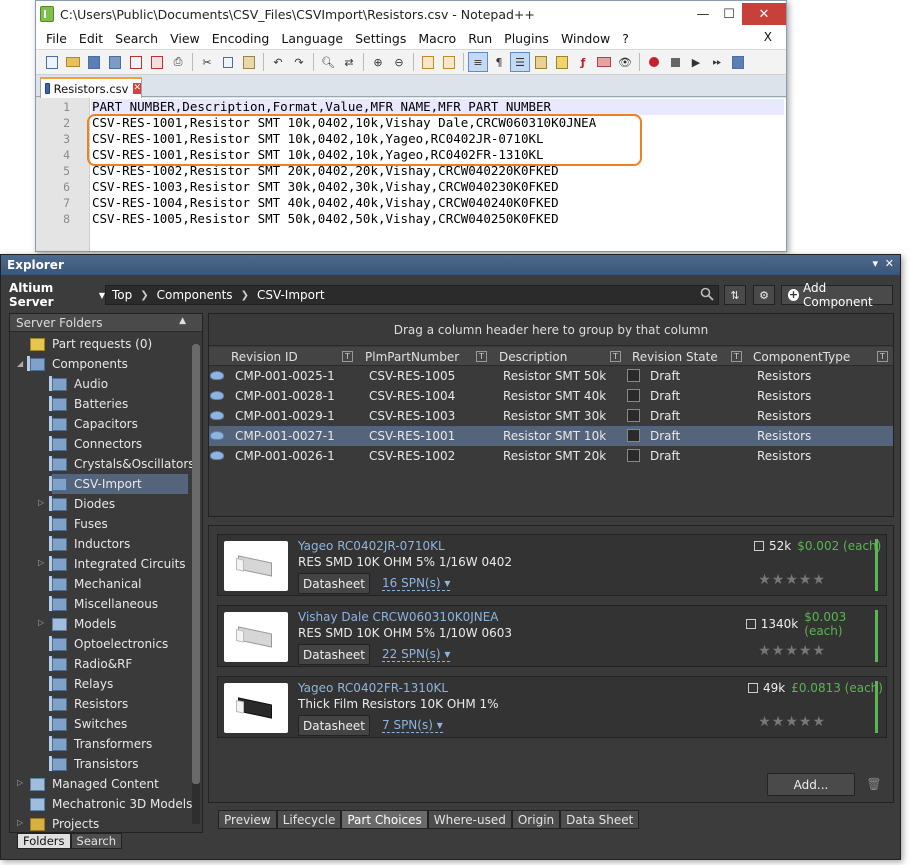 This screenshot has width=910, height=865. What do you see at coordinates (349, 62) in the screenshot?
I see `replace-icon: ⇄` at bounding box center [349, 62].